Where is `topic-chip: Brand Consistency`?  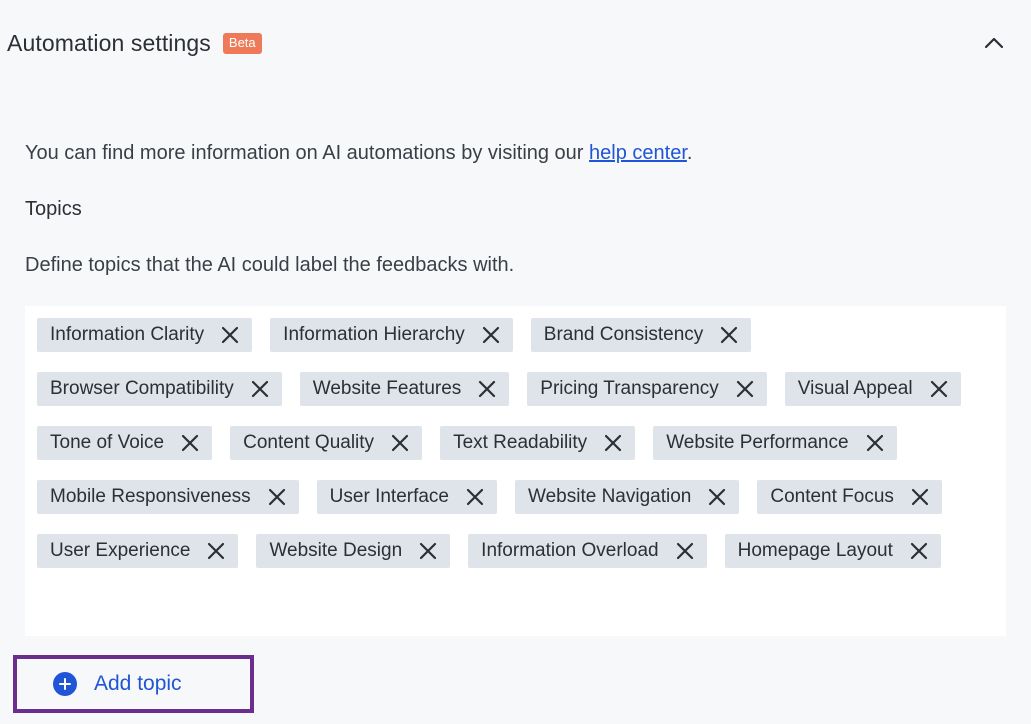 topic-chip: Brand Consistency is located at coordinates (641, 335).